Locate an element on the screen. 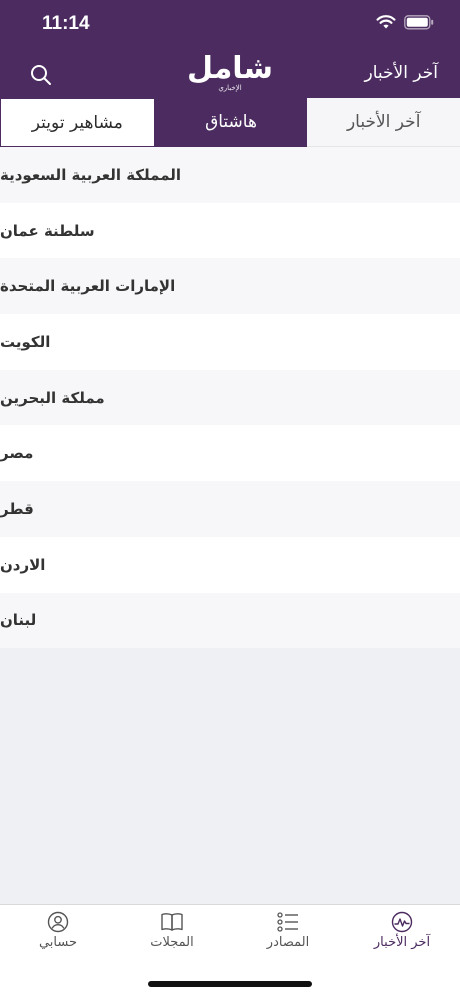  status-icons is located at coordinates (405, 22).